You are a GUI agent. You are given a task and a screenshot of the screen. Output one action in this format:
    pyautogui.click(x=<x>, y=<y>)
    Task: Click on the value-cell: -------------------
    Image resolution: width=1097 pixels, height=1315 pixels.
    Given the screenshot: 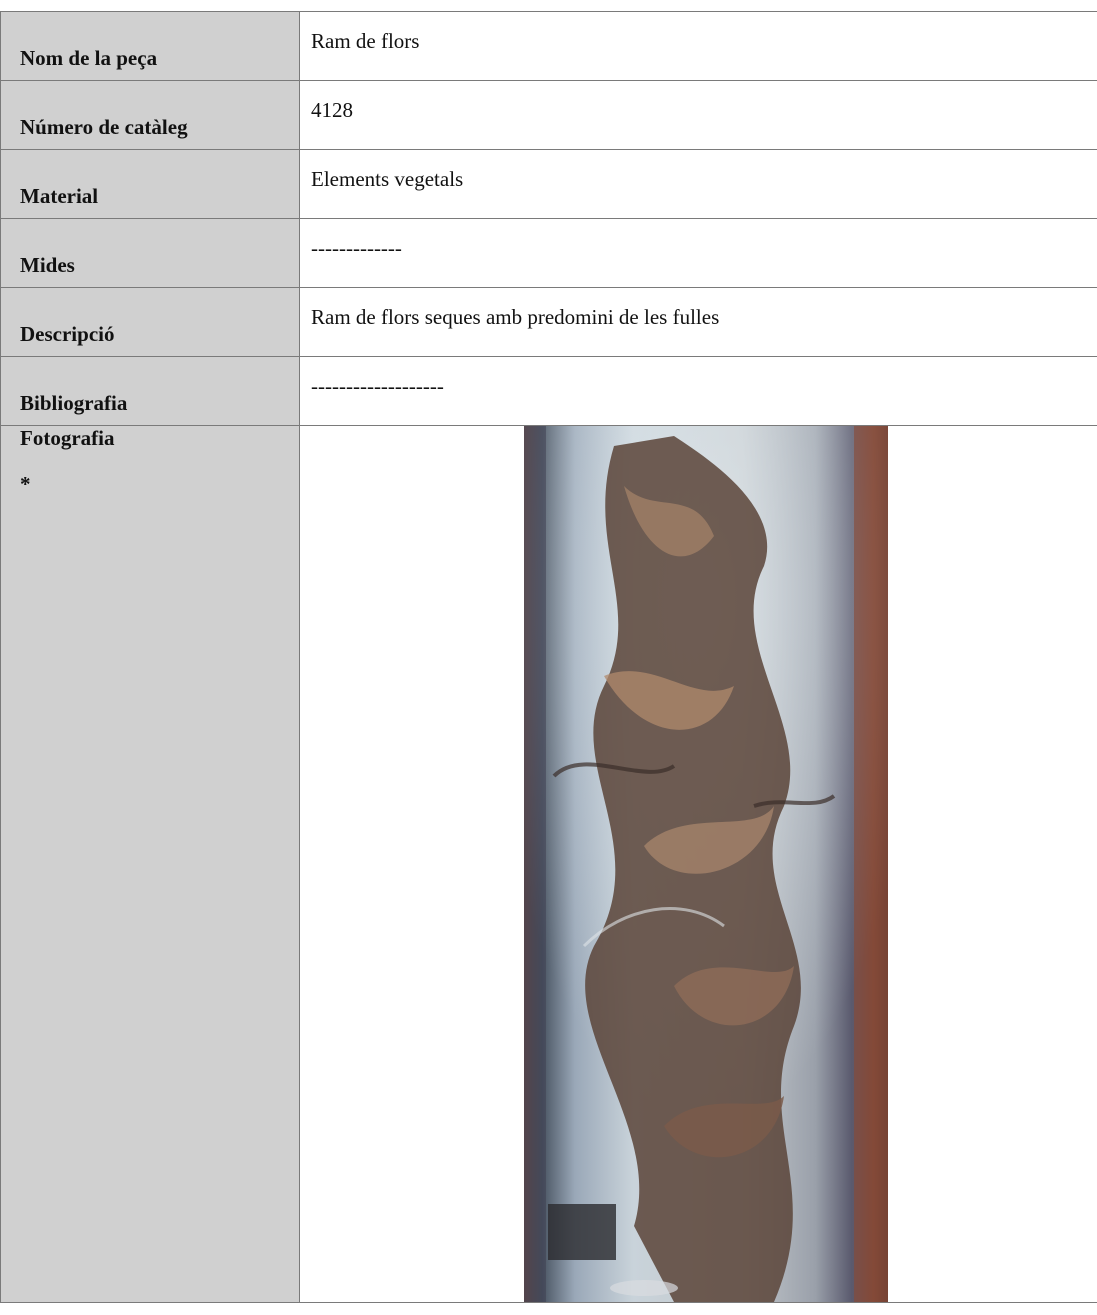 What is the action you would take?
    pyautogui.click(x=698, y=391)
    